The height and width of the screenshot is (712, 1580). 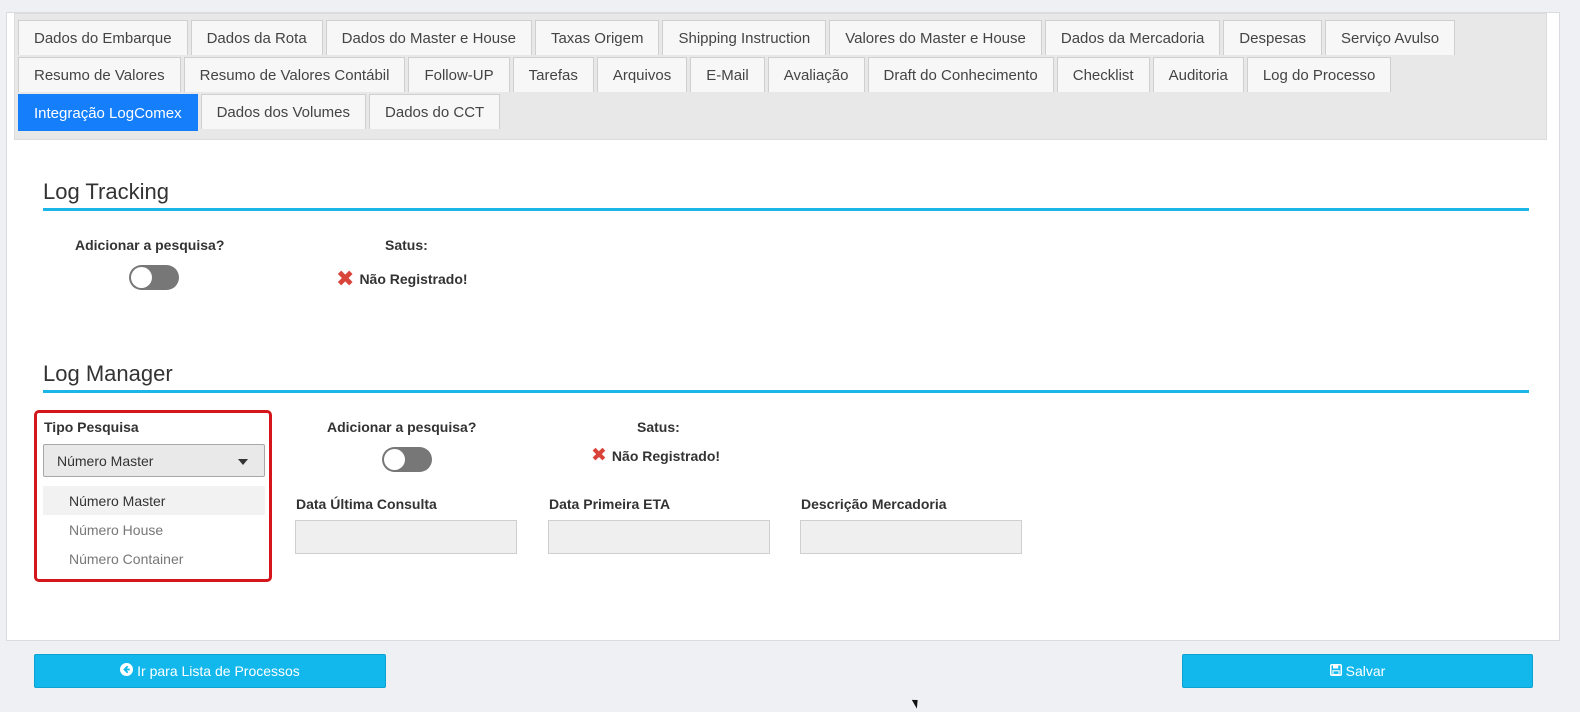 What do you see at coordinates (935, 37) in the screenshot?
I see `tab-valores-do-master-e-house: Valores do Master e House` at bounding box center [935, 37].